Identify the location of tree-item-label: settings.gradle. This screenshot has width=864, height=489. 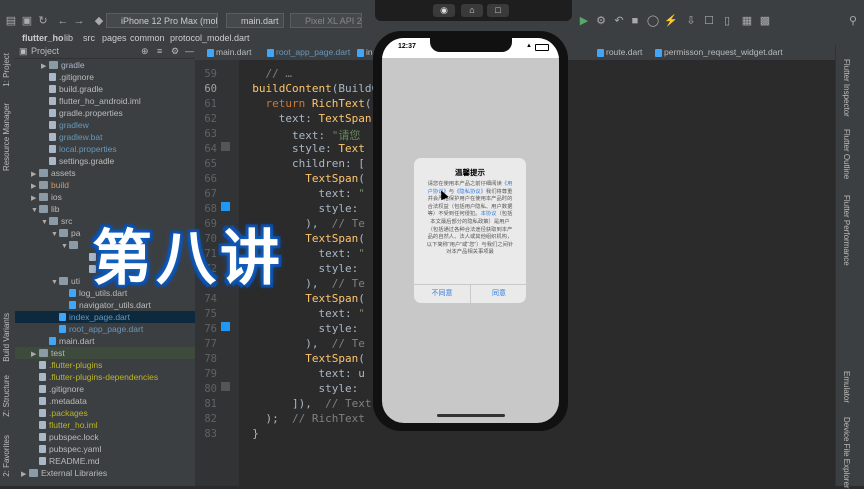
(87, 161).